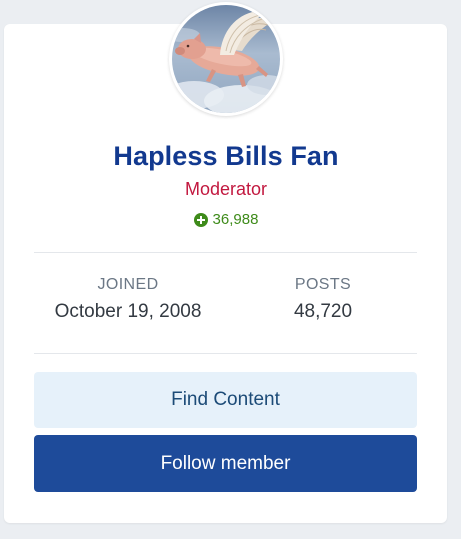  I want to click on joined-stat: JOINED October 19, 2008, so click(128, 299).